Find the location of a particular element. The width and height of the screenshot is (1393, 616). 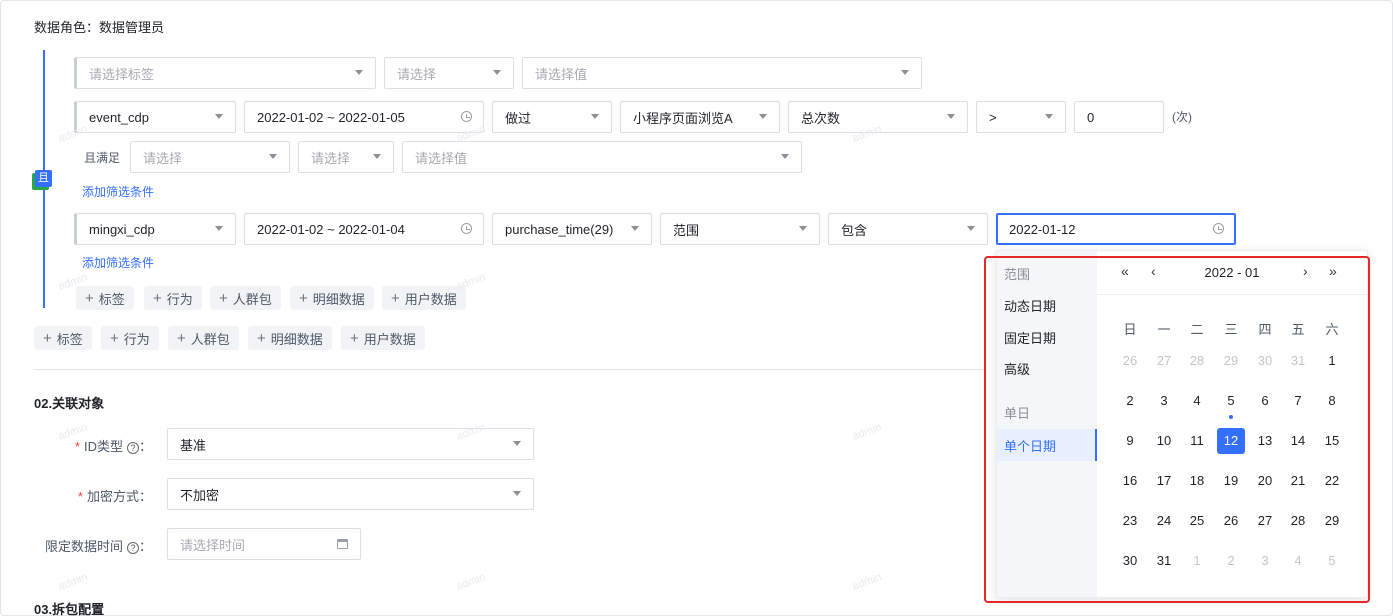

detail-field-select: purchase_time(29) is located at coordinates (572, 229).